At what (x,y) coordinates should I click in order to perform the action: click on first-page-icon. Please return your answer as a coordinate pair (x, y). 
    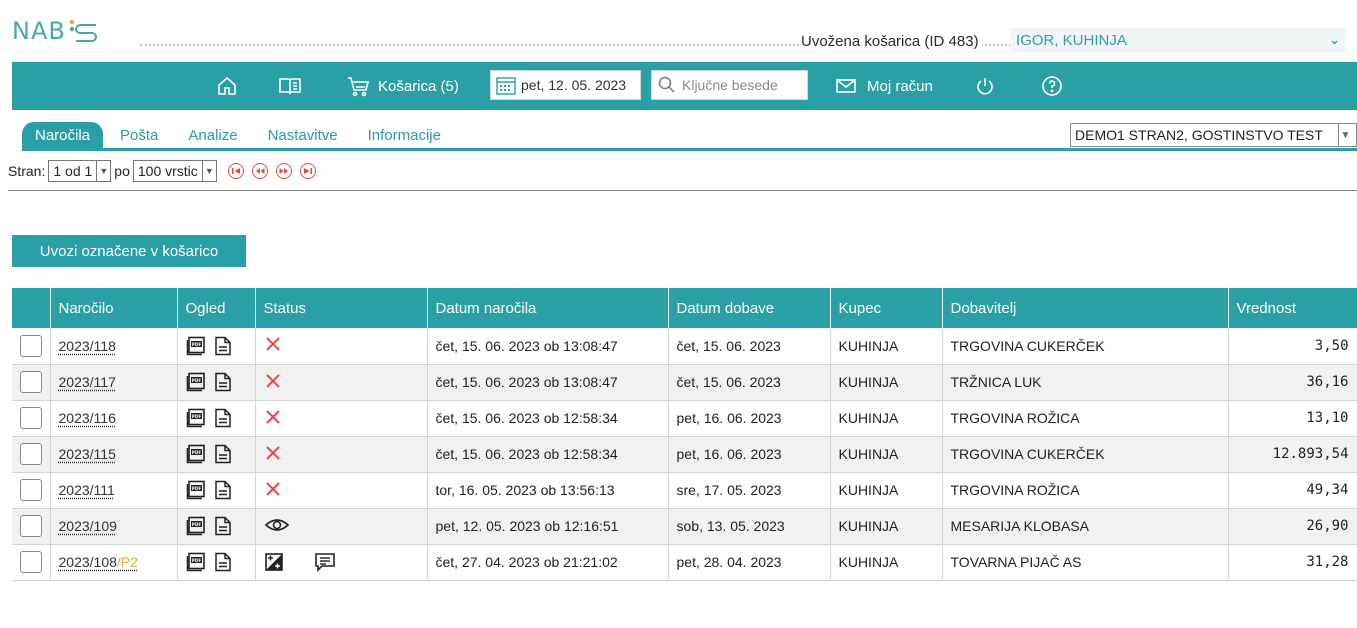
    Looking at the image, I should click on (235, 171).